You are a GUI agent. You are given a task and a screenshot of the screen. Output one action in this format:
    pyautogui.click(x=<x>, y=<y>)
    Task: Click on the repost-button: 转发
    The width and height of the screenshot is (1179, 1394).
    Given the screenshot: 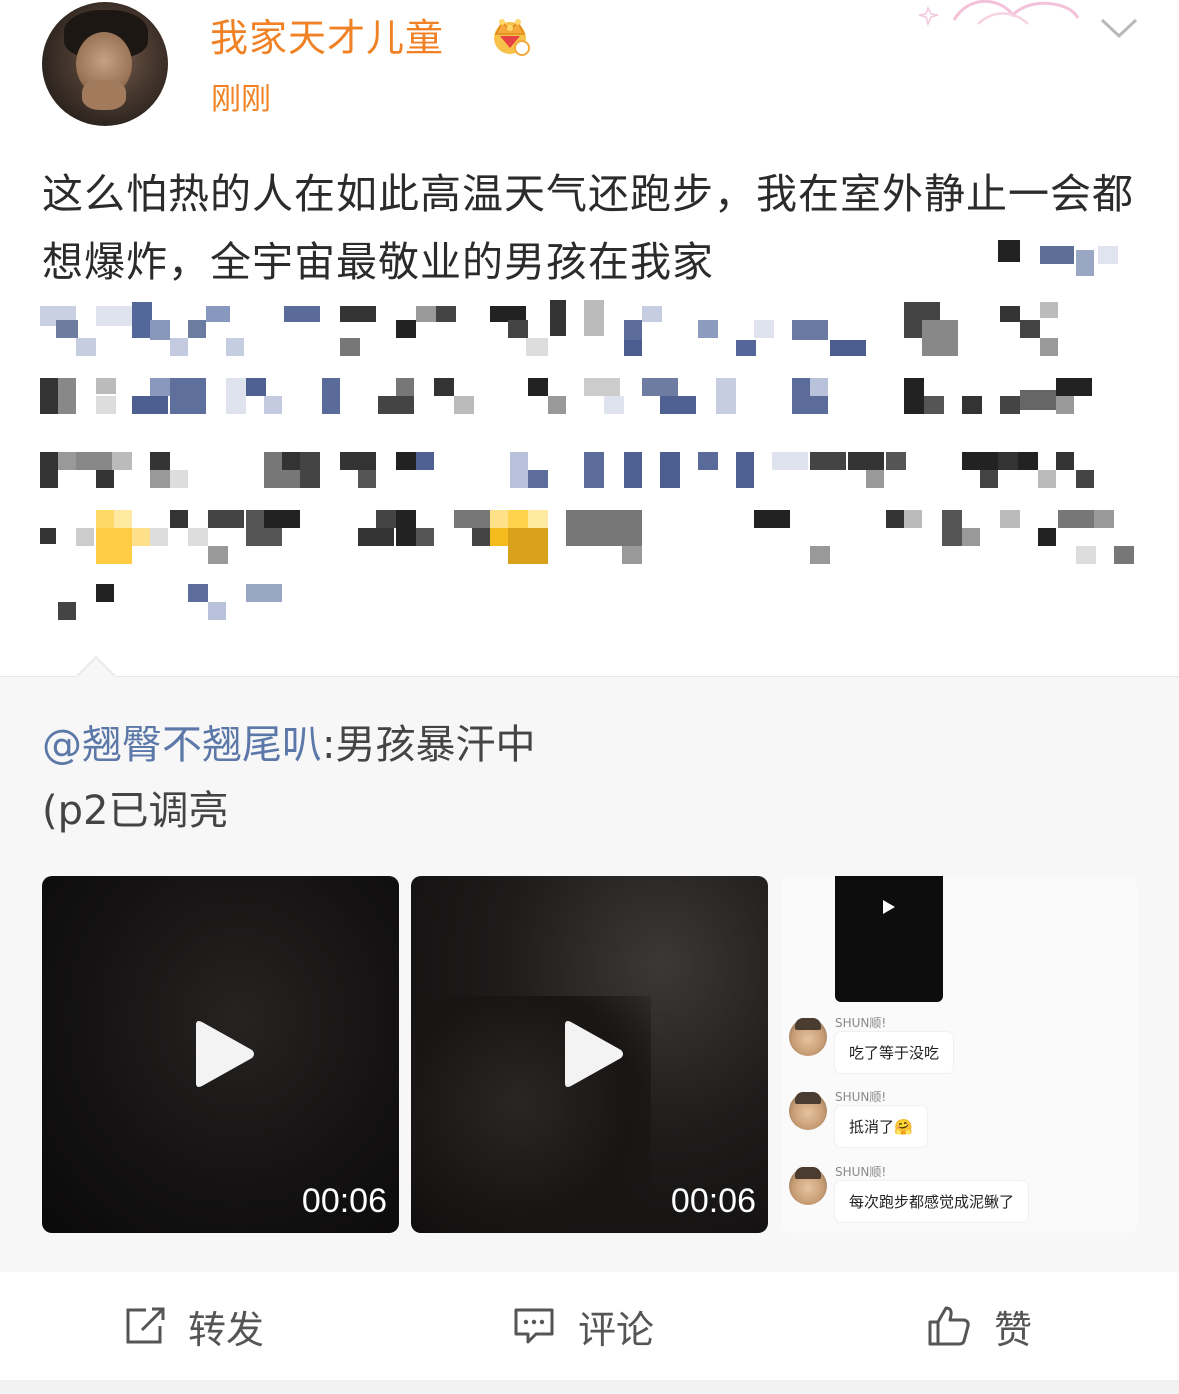 What is the action you would take?
    pyautogui.click(x=194, y=1326)
    